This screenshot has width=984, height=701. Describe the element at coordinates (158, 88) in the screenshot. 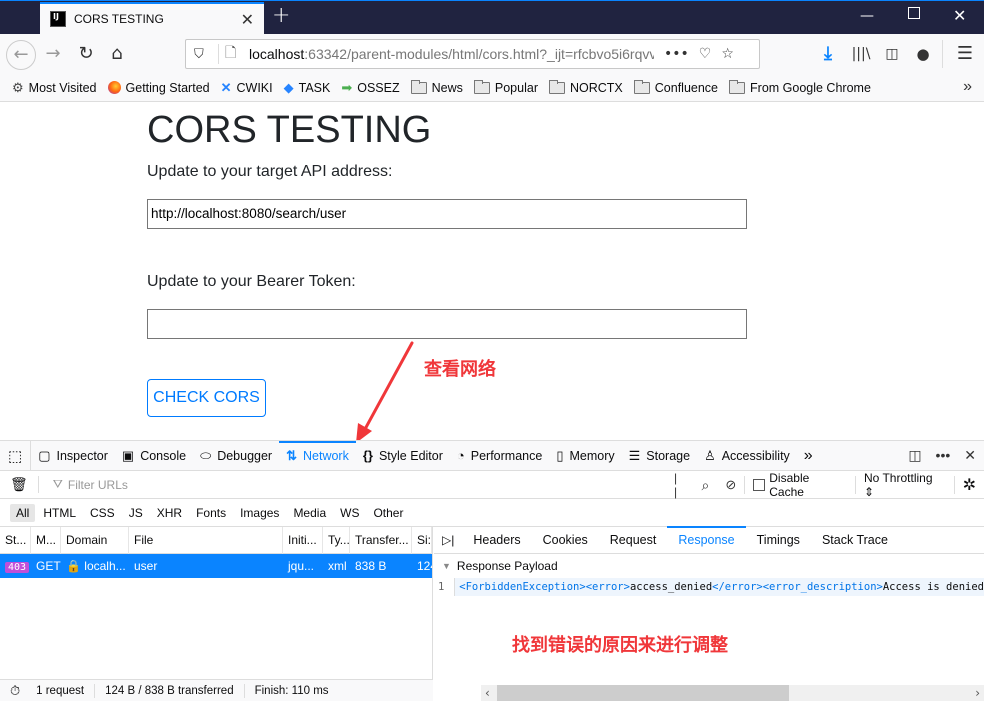

I see `bookmark-getting-started: Getting Started` at that location.